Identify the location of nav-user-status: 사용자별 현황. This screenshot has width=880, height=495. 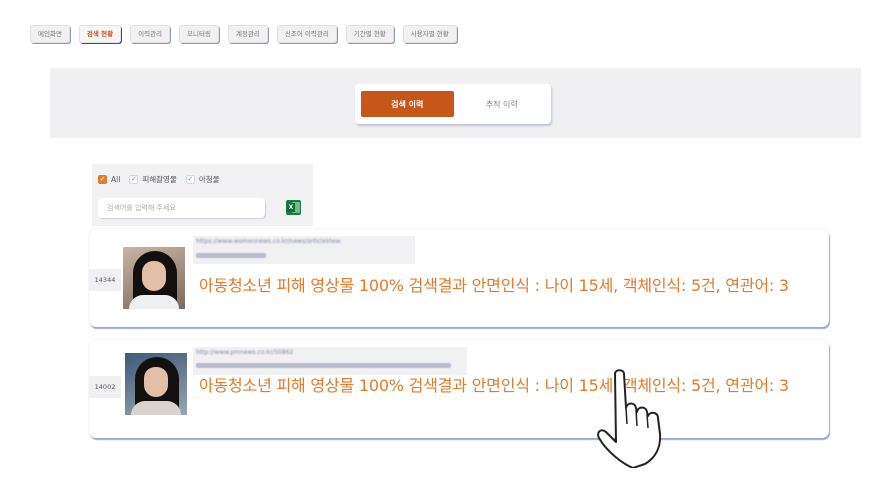
(429, 34).